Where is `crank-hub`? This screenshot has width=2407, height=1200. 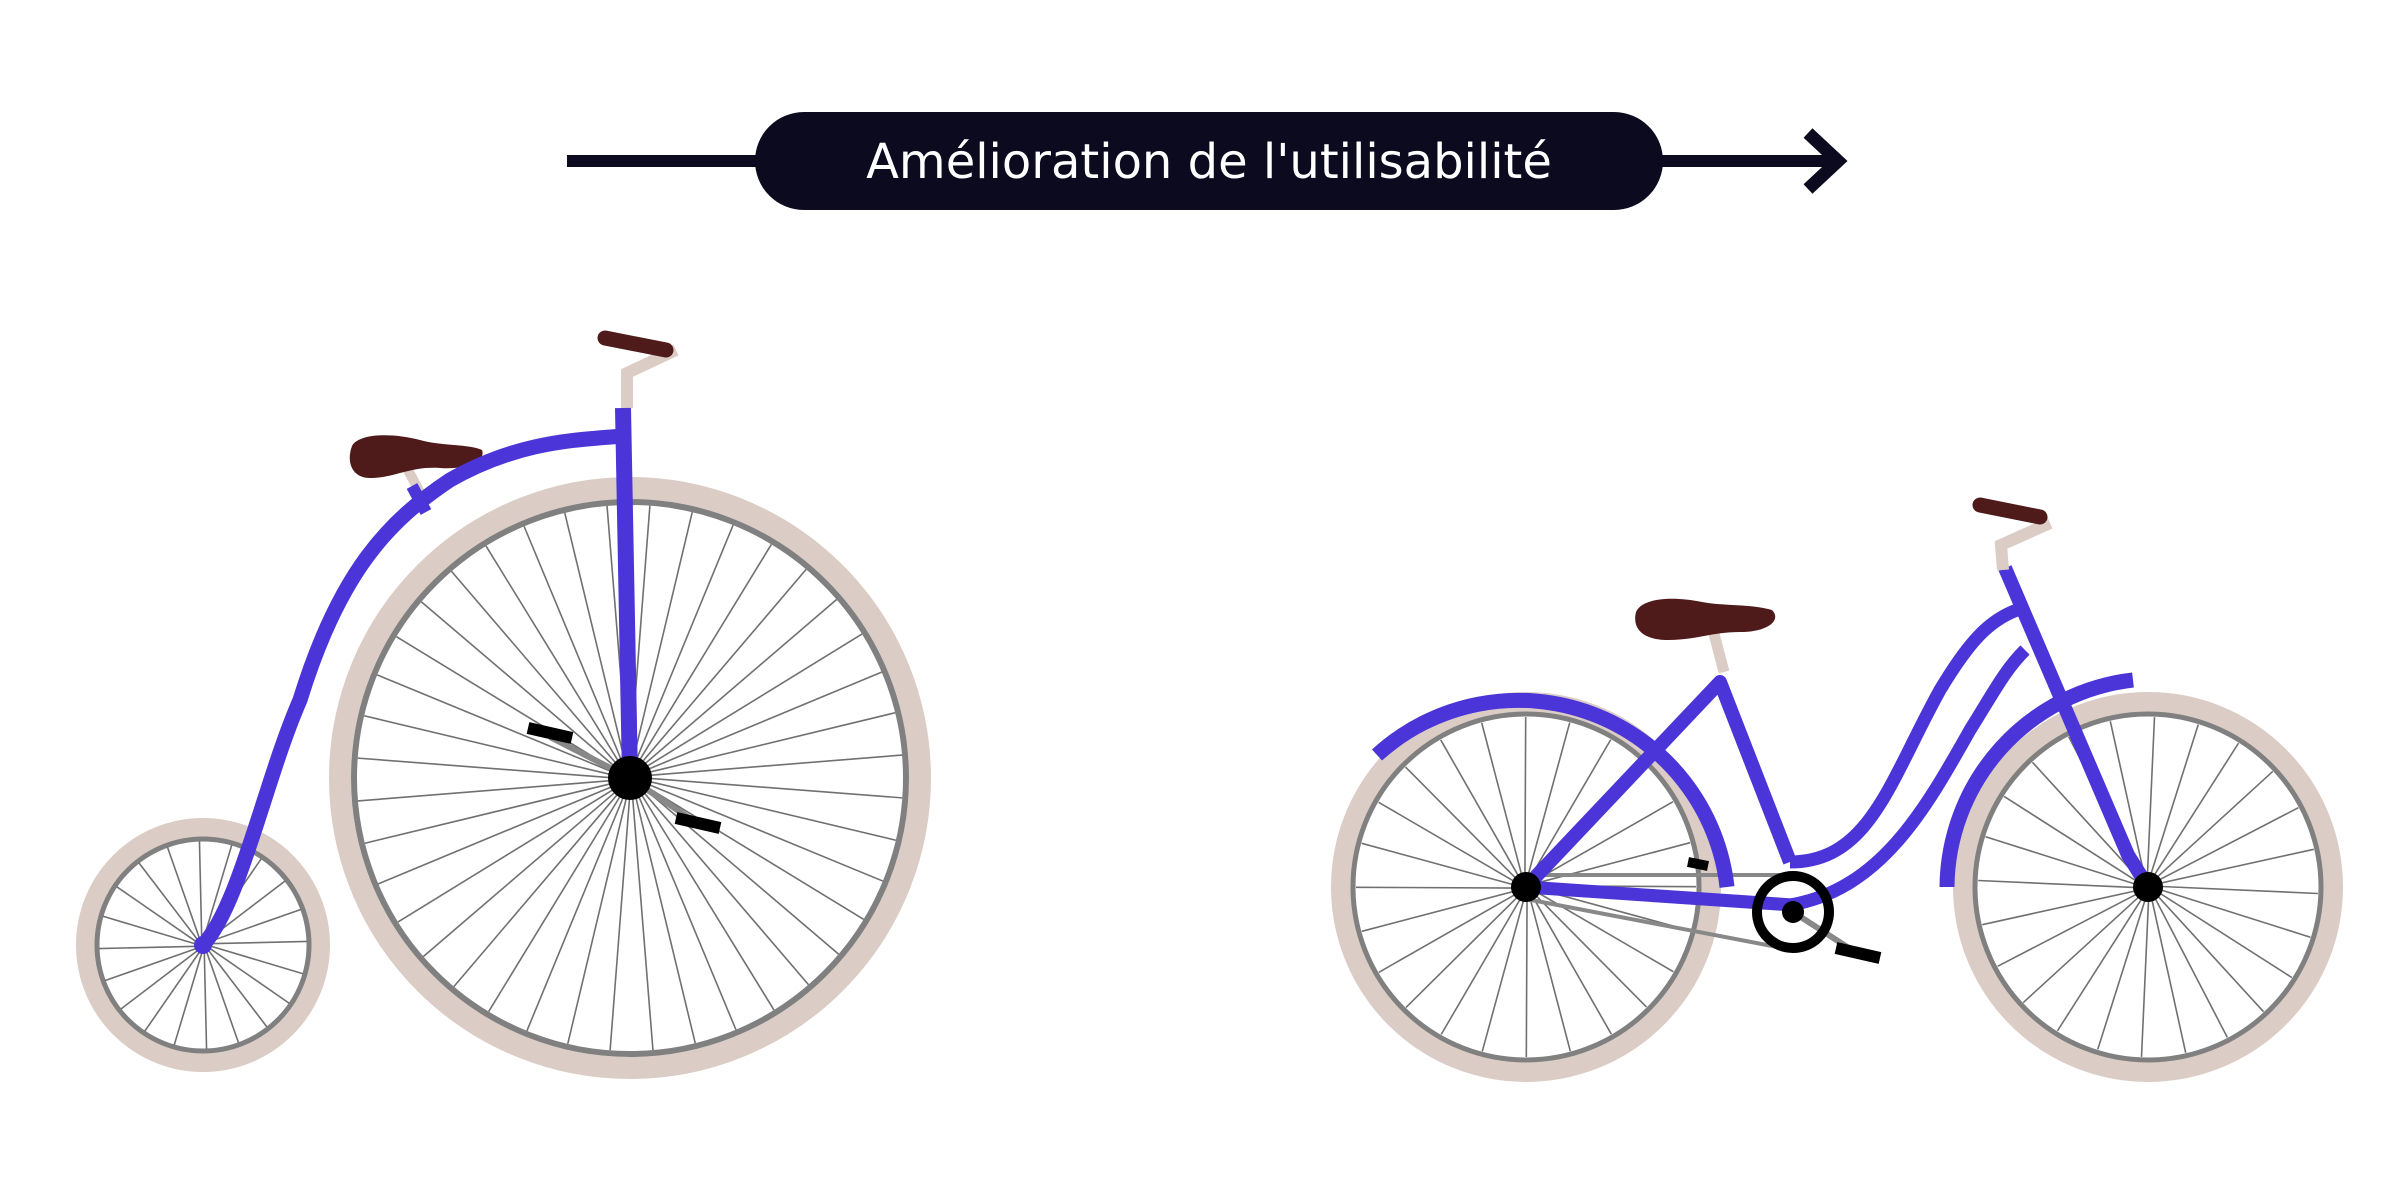 crank-hub is located at coordinates (1793, 912).